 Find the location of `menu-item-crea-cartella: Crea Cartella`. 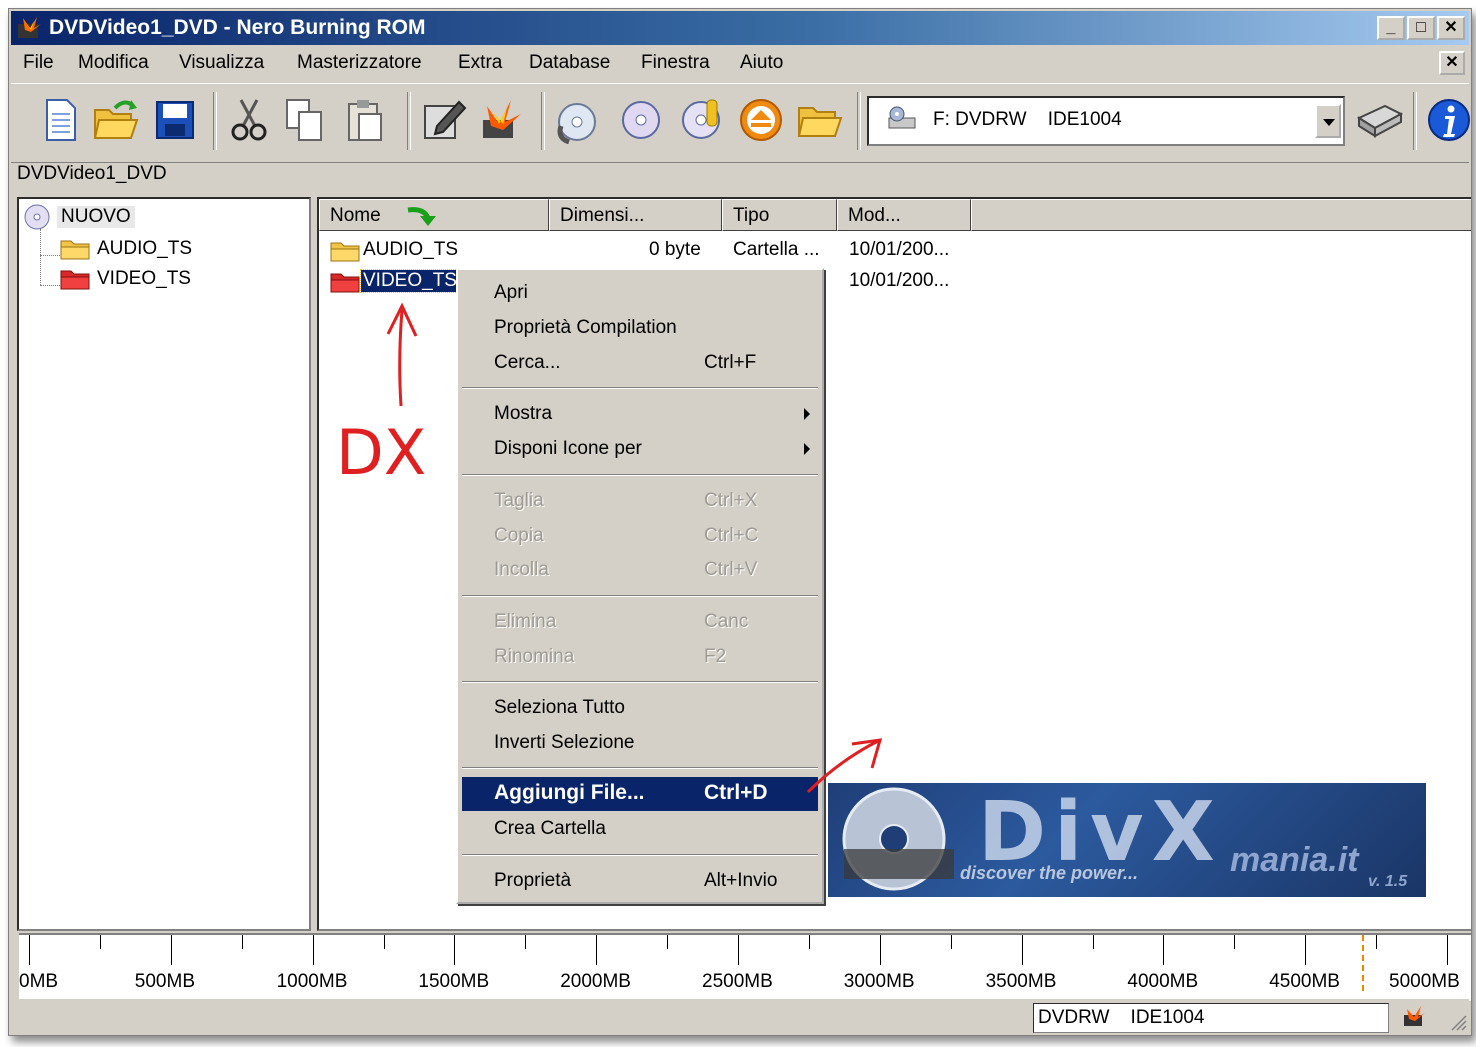

menu-item-crea-cartella: Crea Cartella is located at coordinates (640, 829).